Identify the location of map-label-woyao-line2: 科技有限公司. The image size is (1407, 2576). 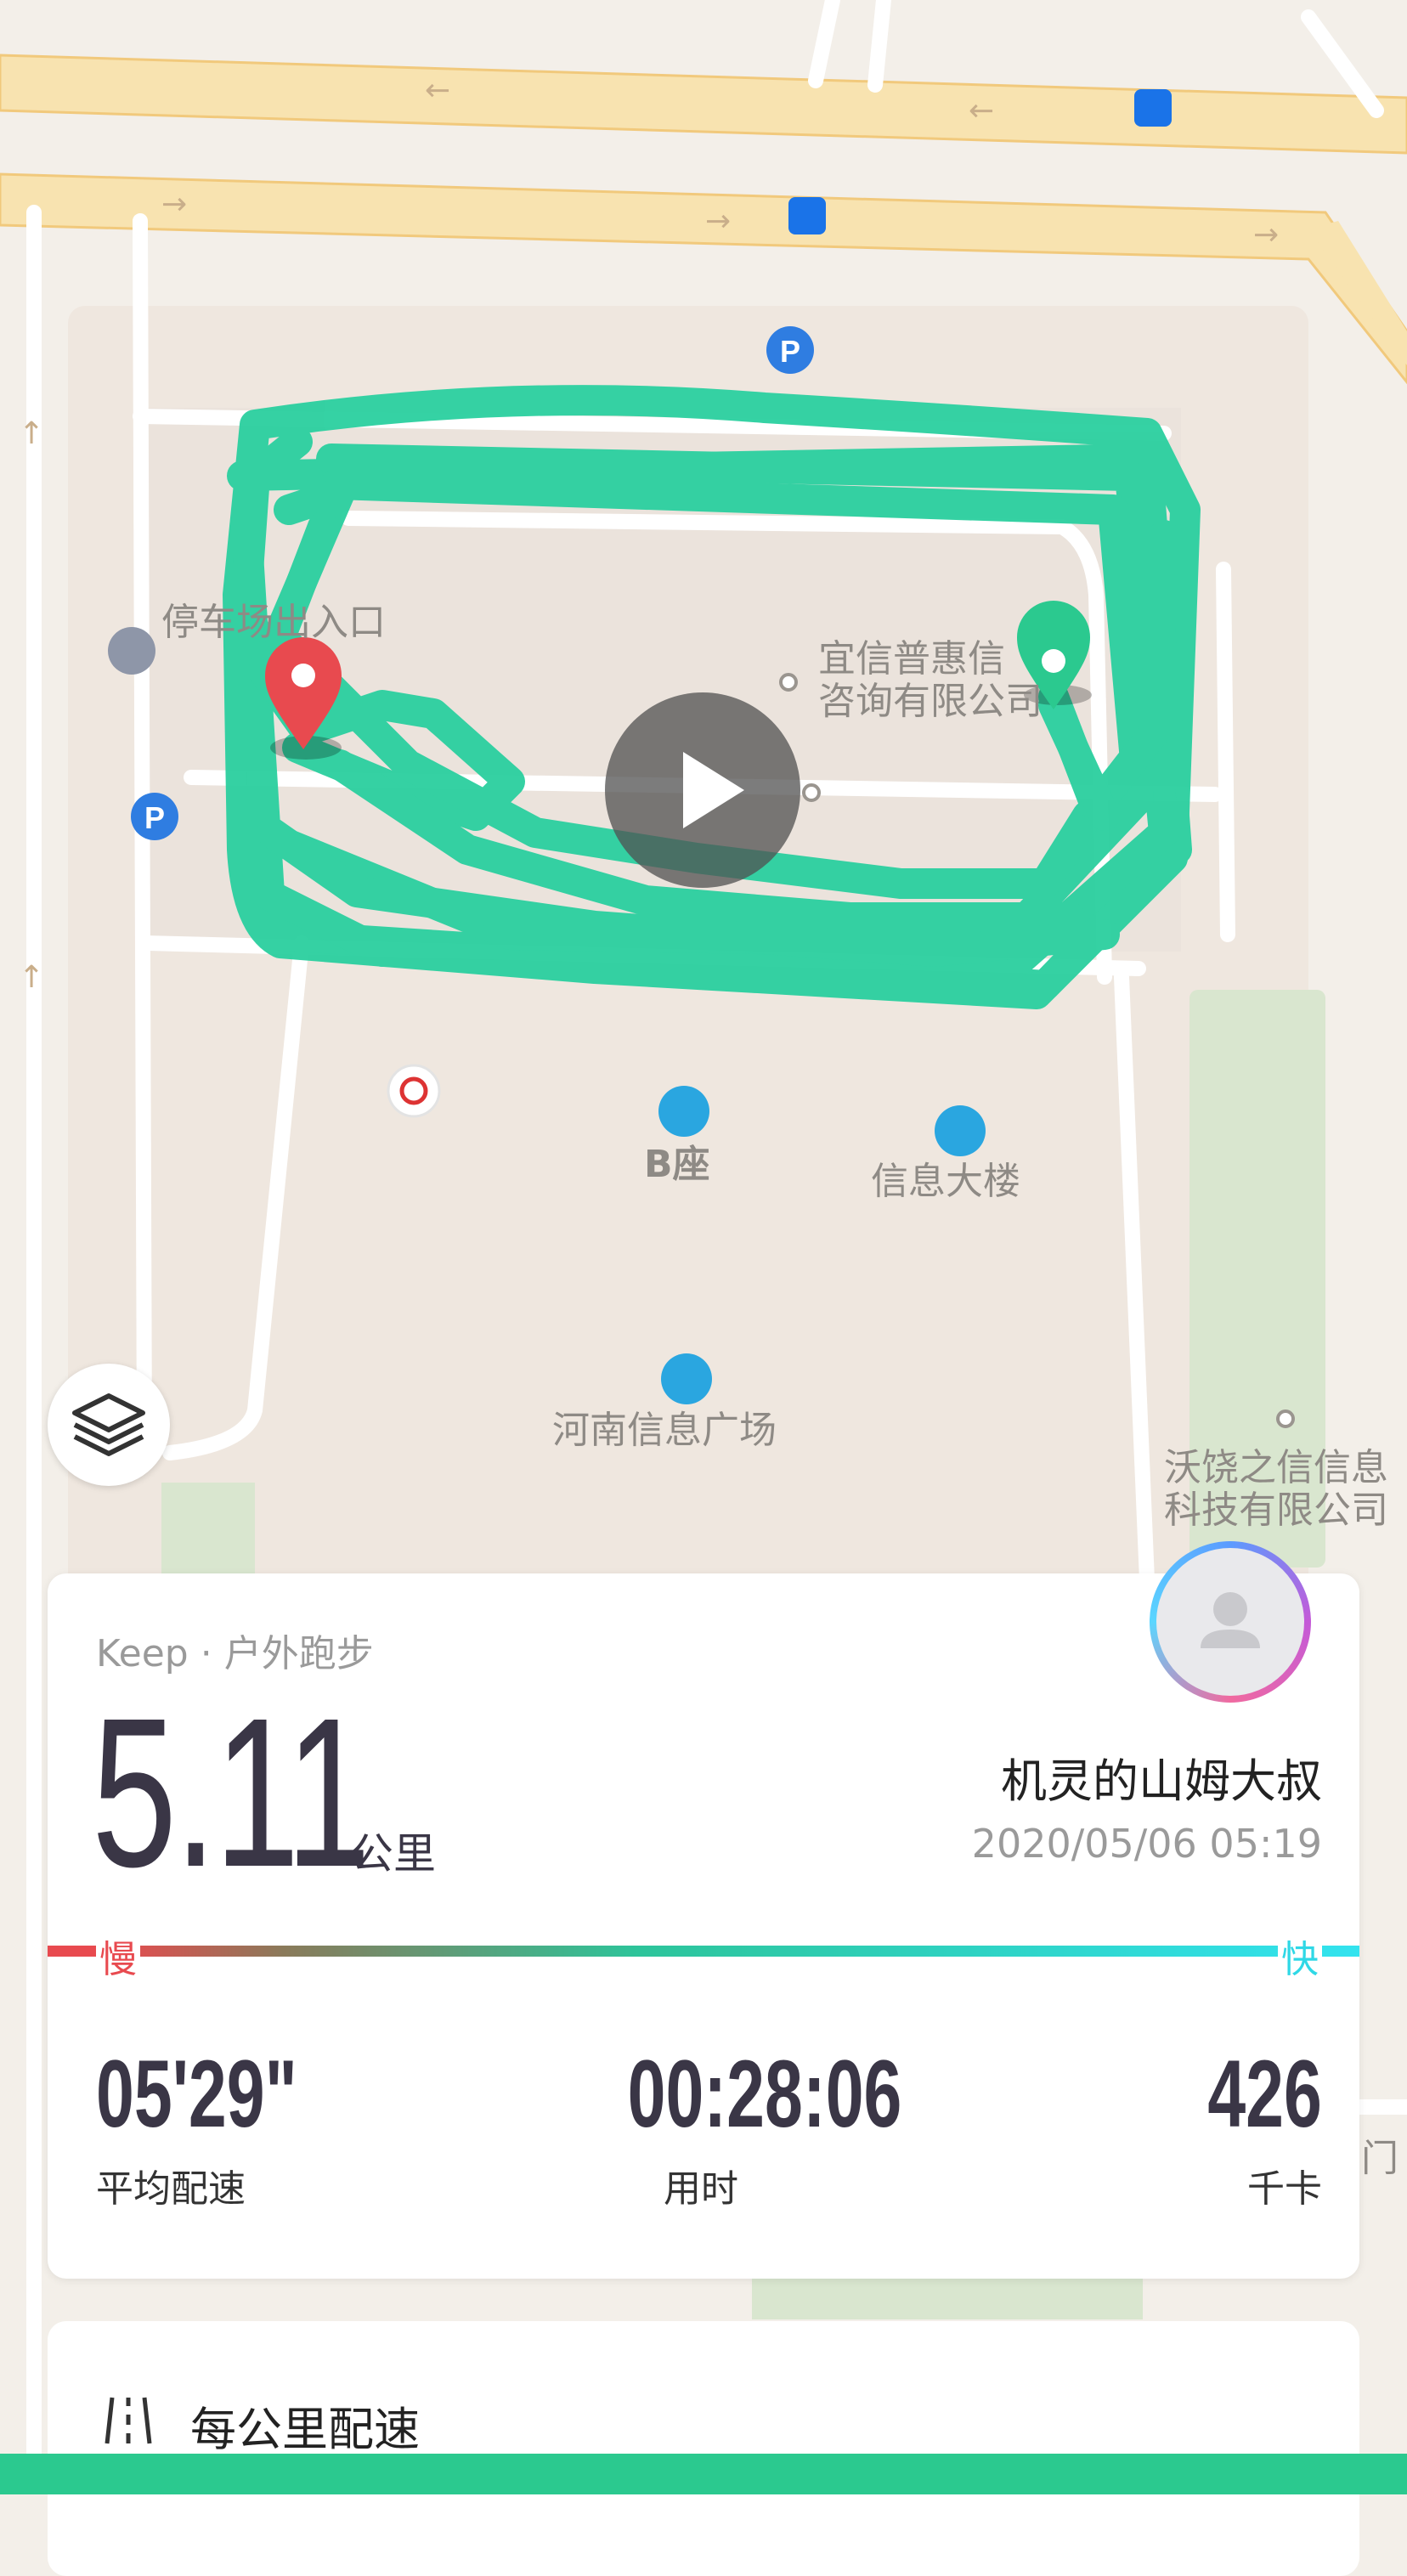
(1276, 1510).